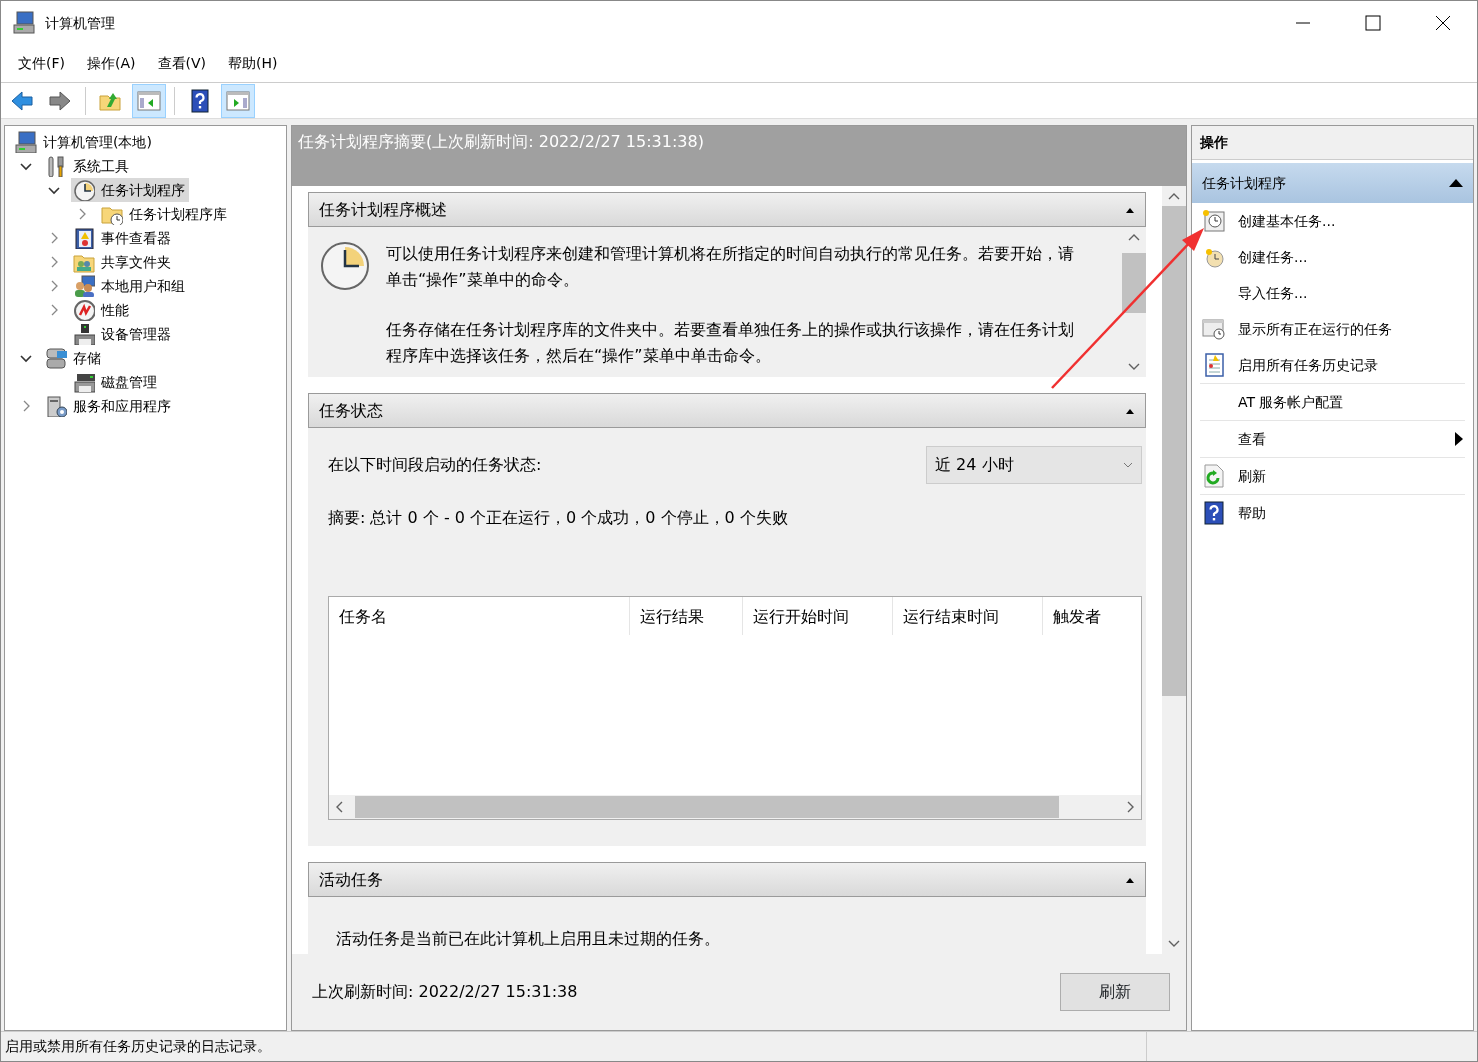 The height and width of the screenshot is (1062, 1478). What do you see at coordinates (56, 166) in the screenshot?
I see `tools-icon` at bounding box center [56, 166].